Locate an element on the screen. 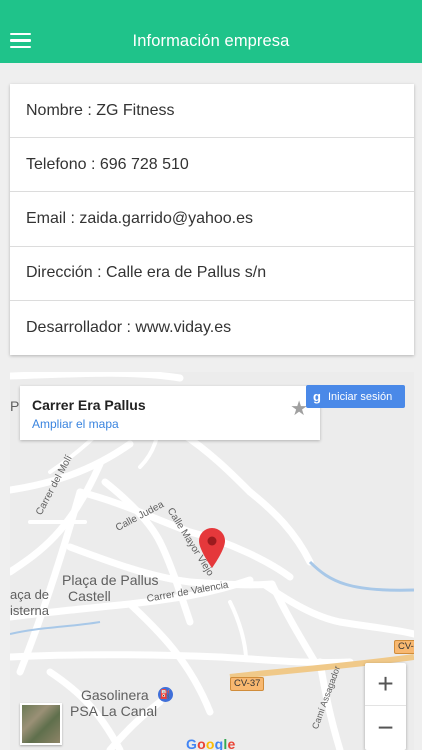 The image size is (422, 750). place-name: Carrer Era Pallus is located at coordinates (89, 405).